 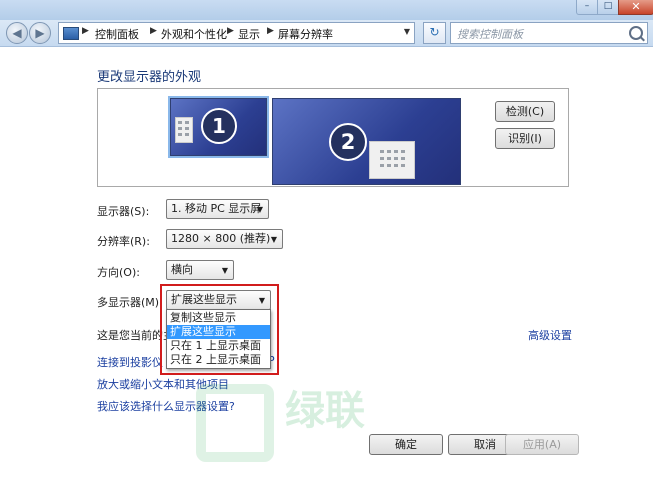 I want to click on address-bar: ▶ 控制面板 ▶ 外观和个性化 ▶ 显示 ▶ 屏幕分辨率 ▼, so click(x=236, y=33).